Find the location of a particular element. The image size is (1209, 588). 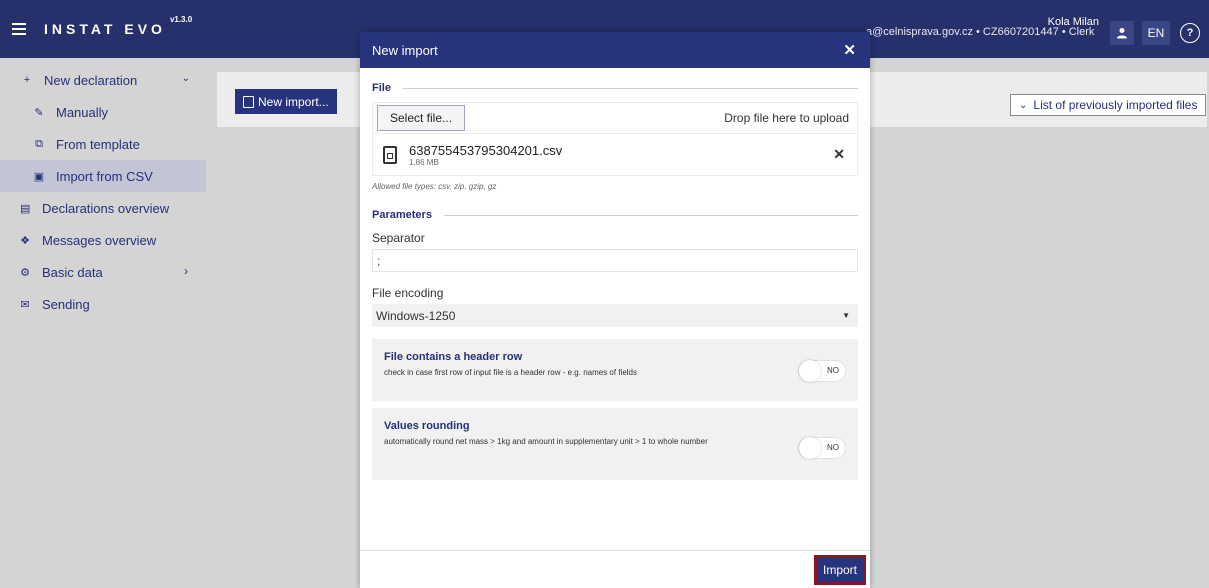

messages-icon: ❖ is located at coordinates (25, 240).